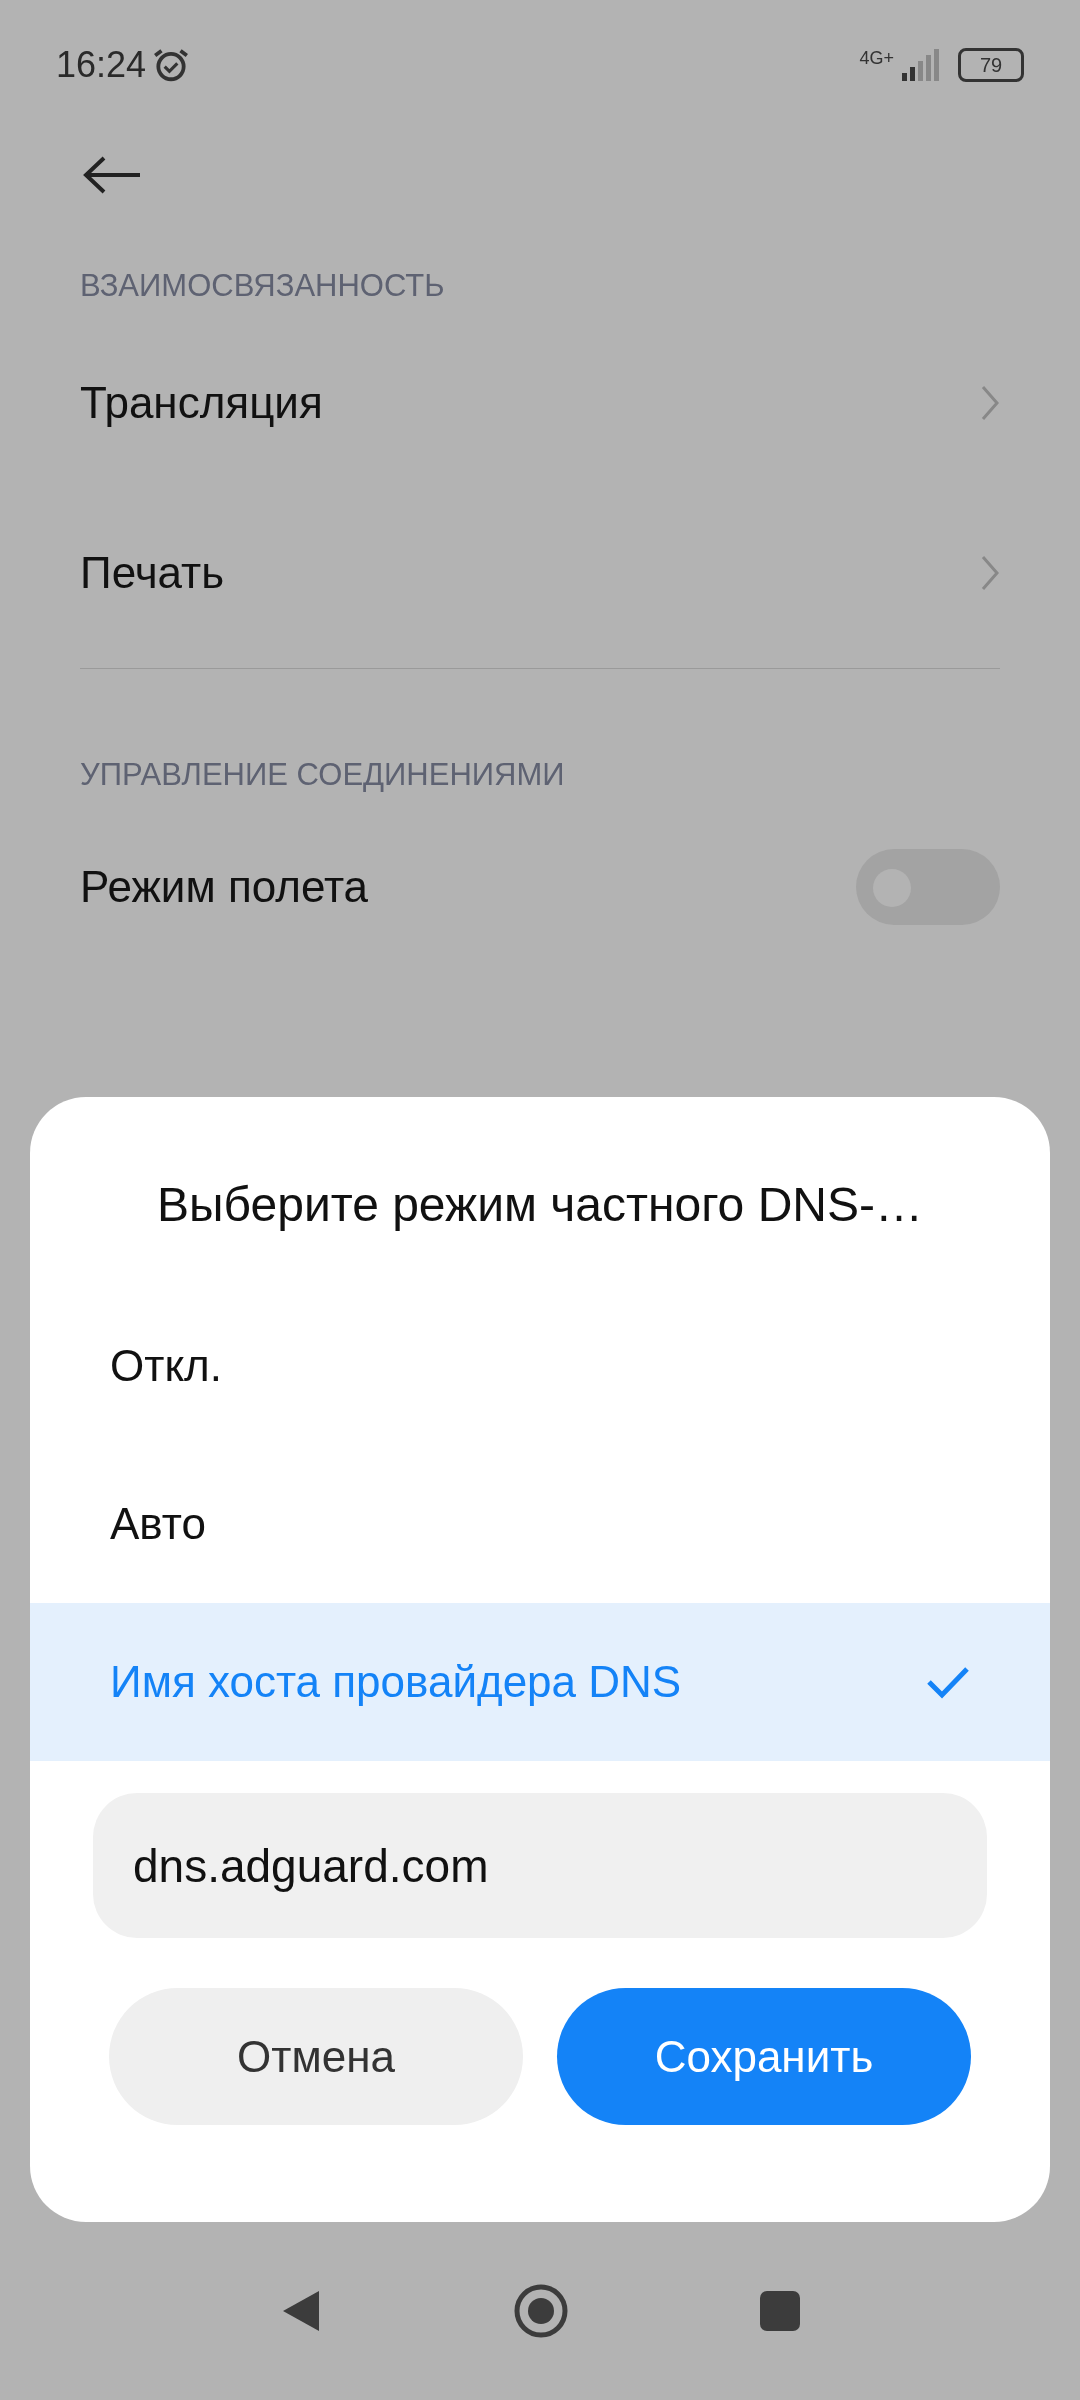  Describe the element at coordinates (158, 1524) in the screenshot. I see `option-label: Авто` at that location.